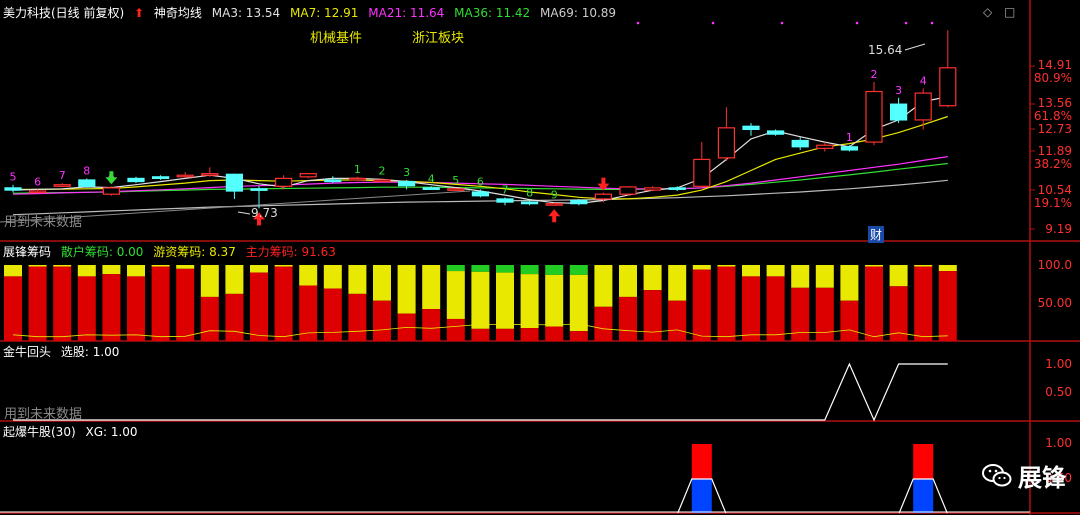 This screenshot has height=515, width=1080. Describe the element at coordinates (37, 181) in the screenshot. I see `sequence-marker: 6` at that location.